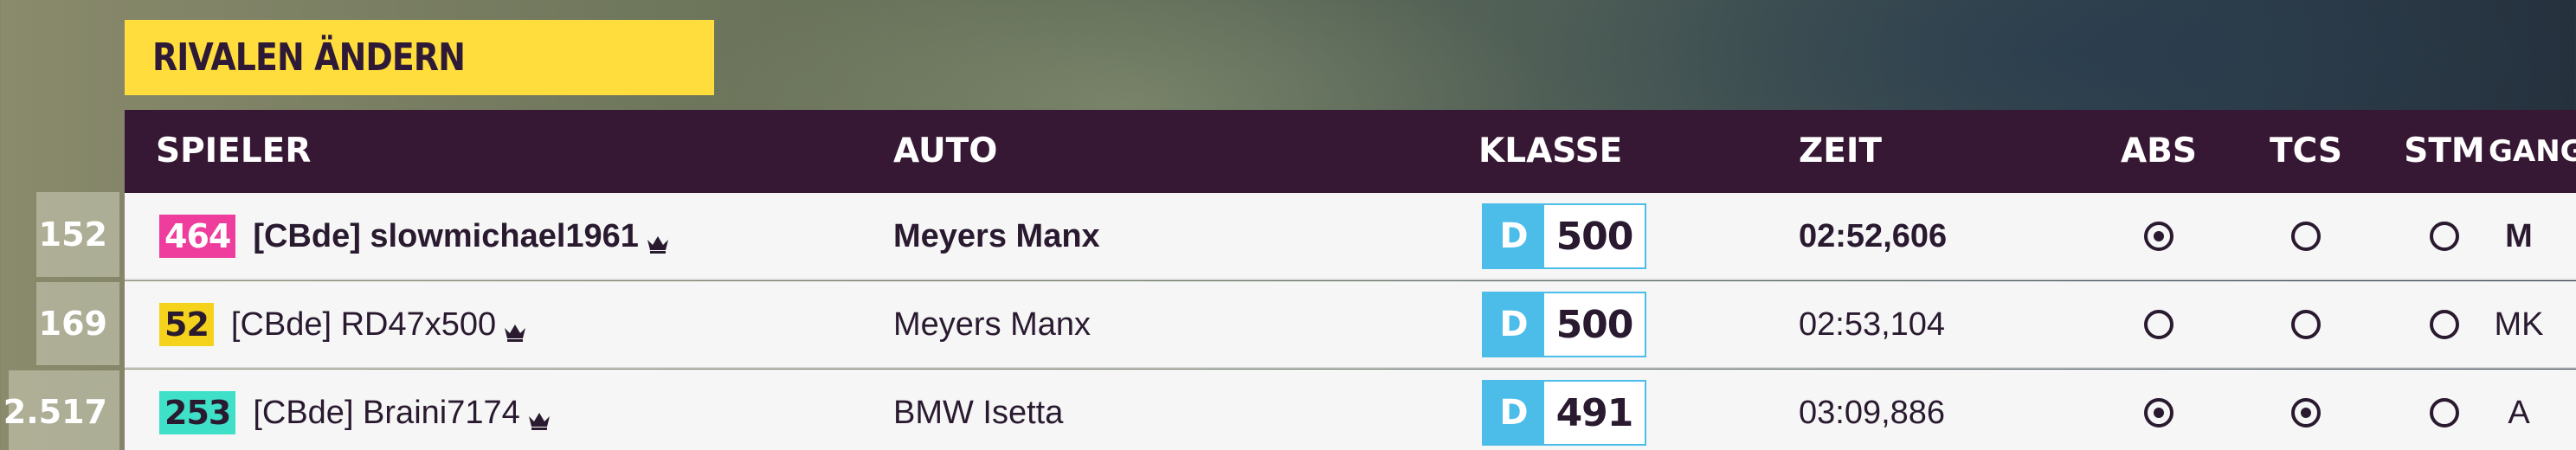 This screenshot has width=2576, height=450. I want to click on lap-time: 02:53,104, so click(1872, 324).